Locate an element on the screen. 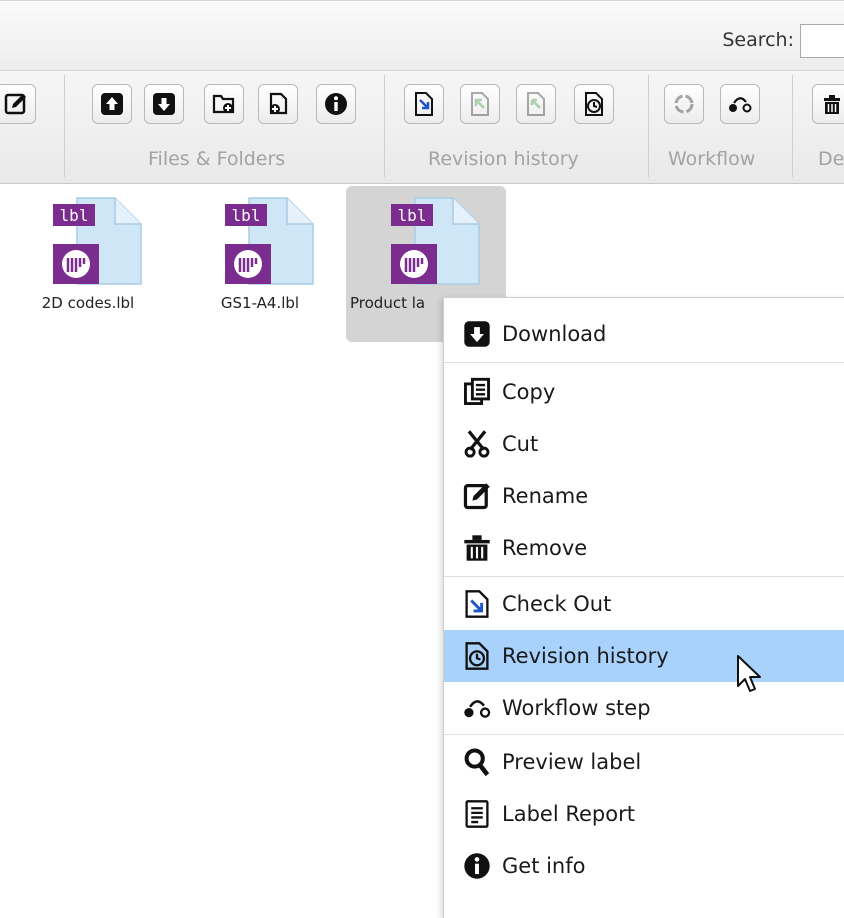 This screenshot has width=844, height=918. mouse-cursor-icon is located at coordinates (749, 673).